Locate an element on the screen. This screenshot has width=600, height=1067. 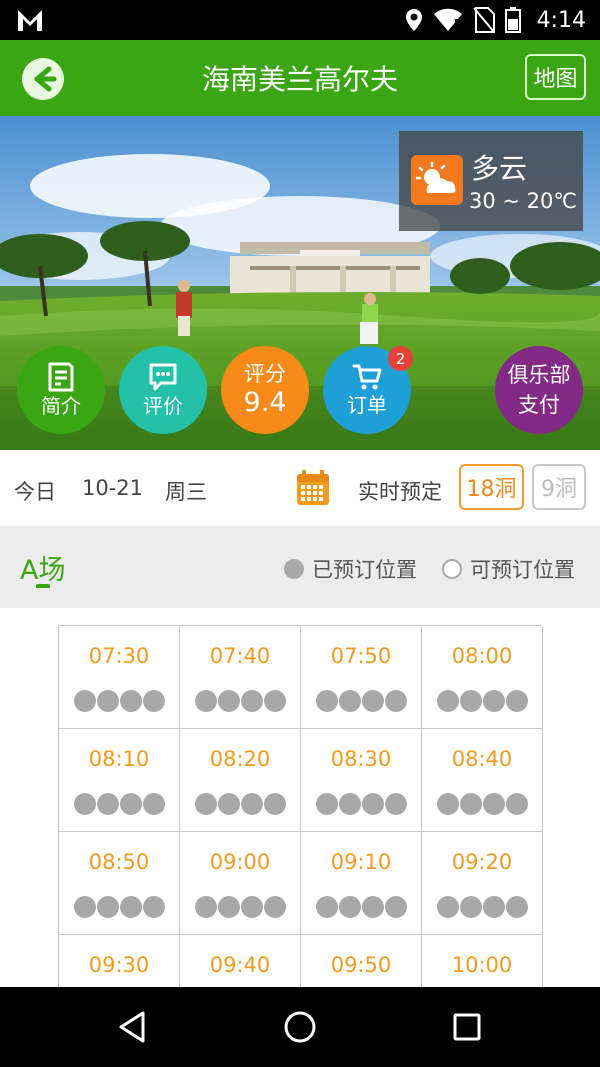
weather-panel: 多云 30 ~ 20℃ is located at coordinates (491, 181).